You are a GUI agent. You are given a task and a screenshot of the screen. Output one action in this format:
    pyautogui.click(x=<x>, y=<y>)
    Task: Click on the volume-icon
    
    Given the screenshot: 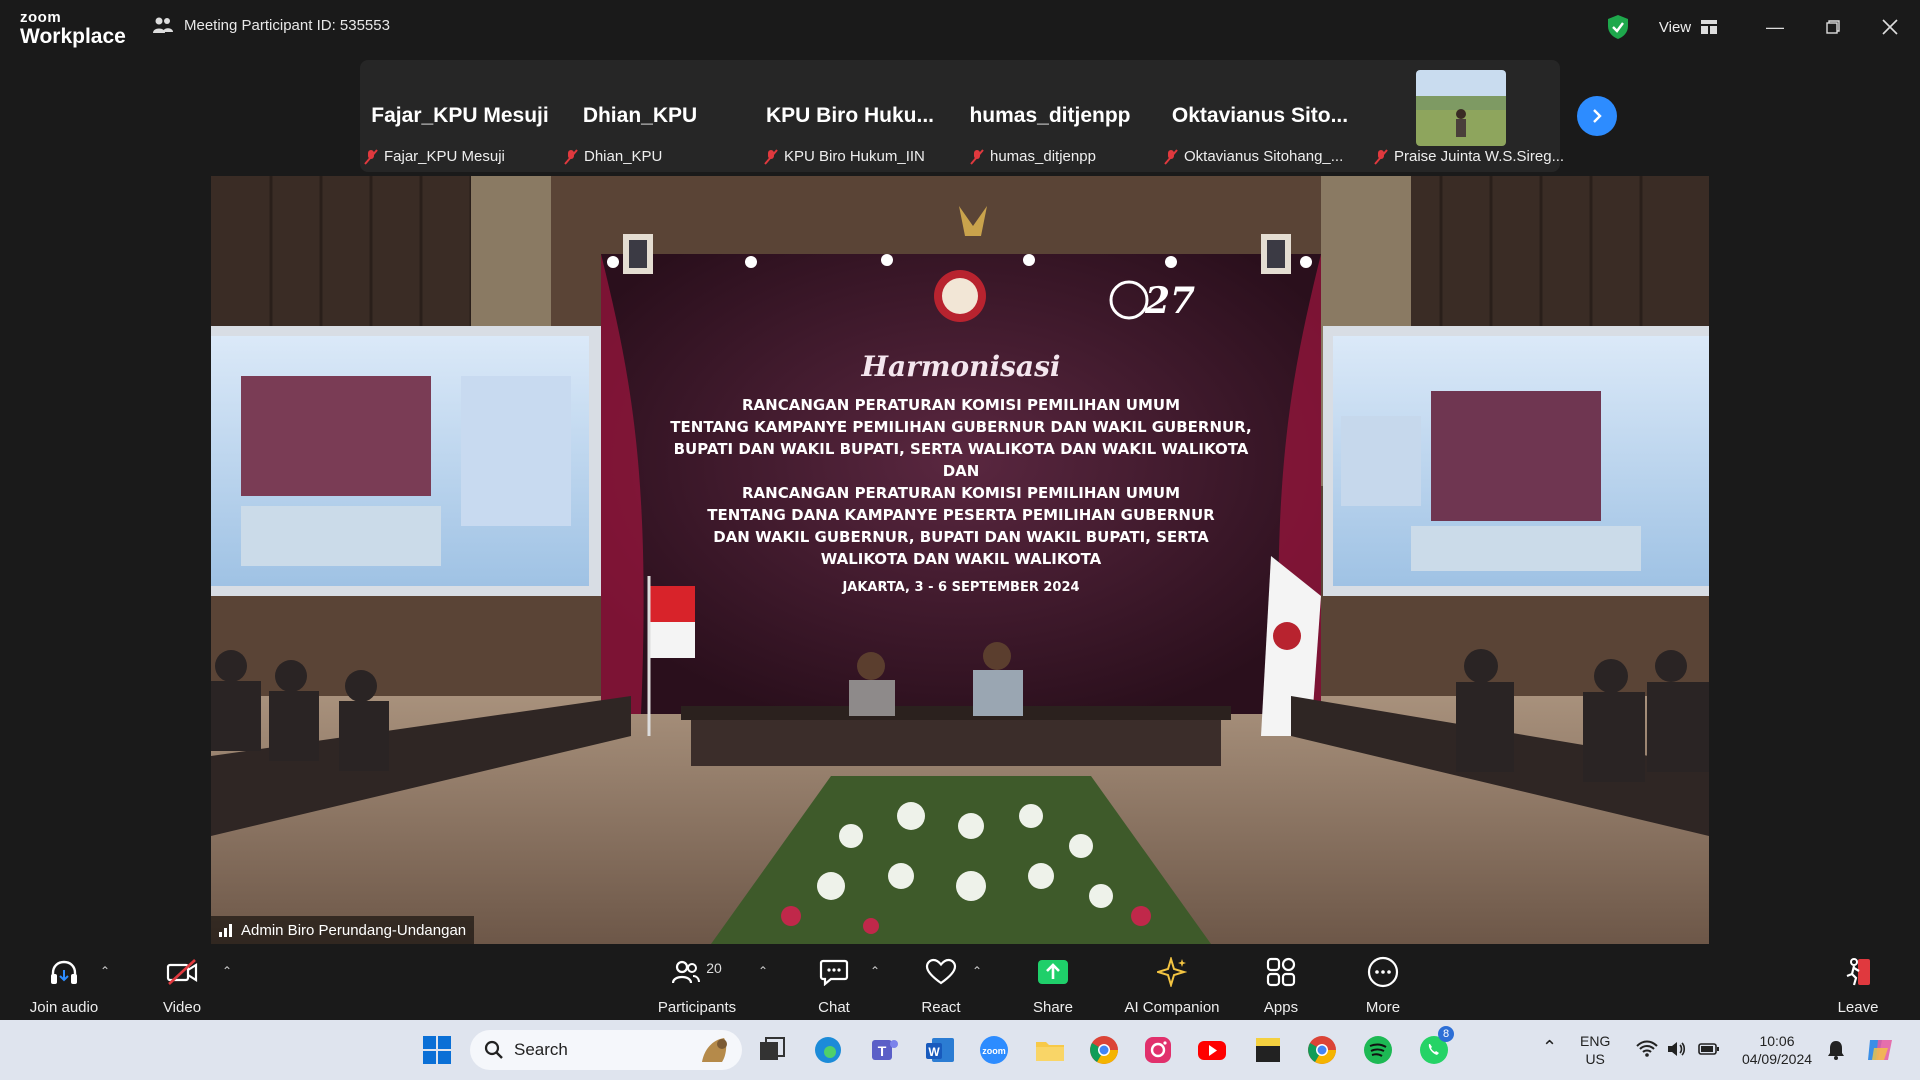 What is the action you would take?
    pyautogui.click(x=1676, y=1049)
    